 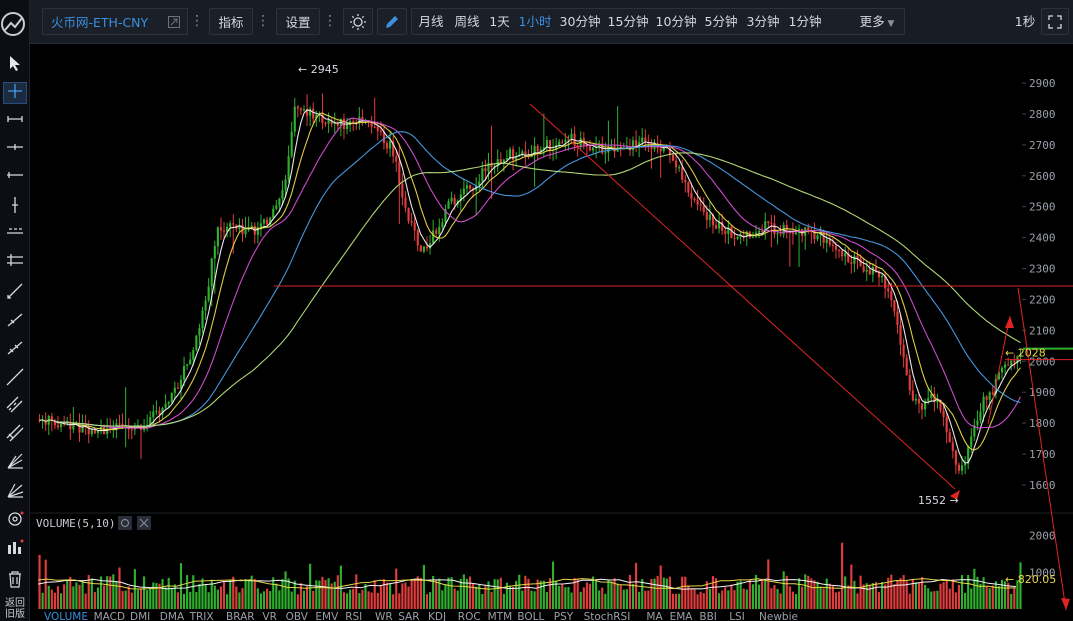 I want to click on settings-button: 设置, so click(x=298, y=21).